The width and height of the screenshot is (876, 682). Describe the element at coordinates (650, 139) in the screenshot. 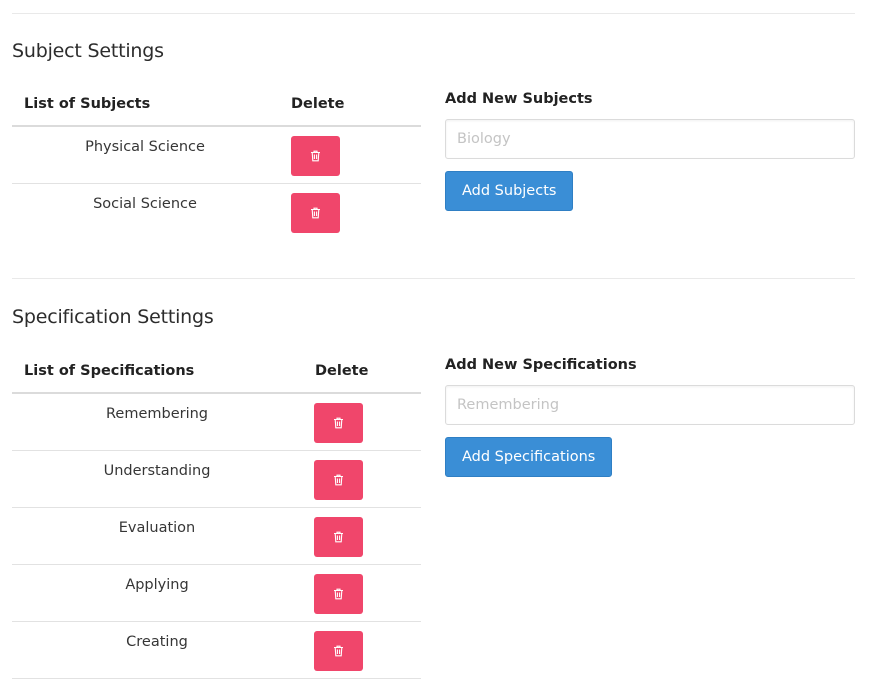

I see `new-subject-input` at that location.